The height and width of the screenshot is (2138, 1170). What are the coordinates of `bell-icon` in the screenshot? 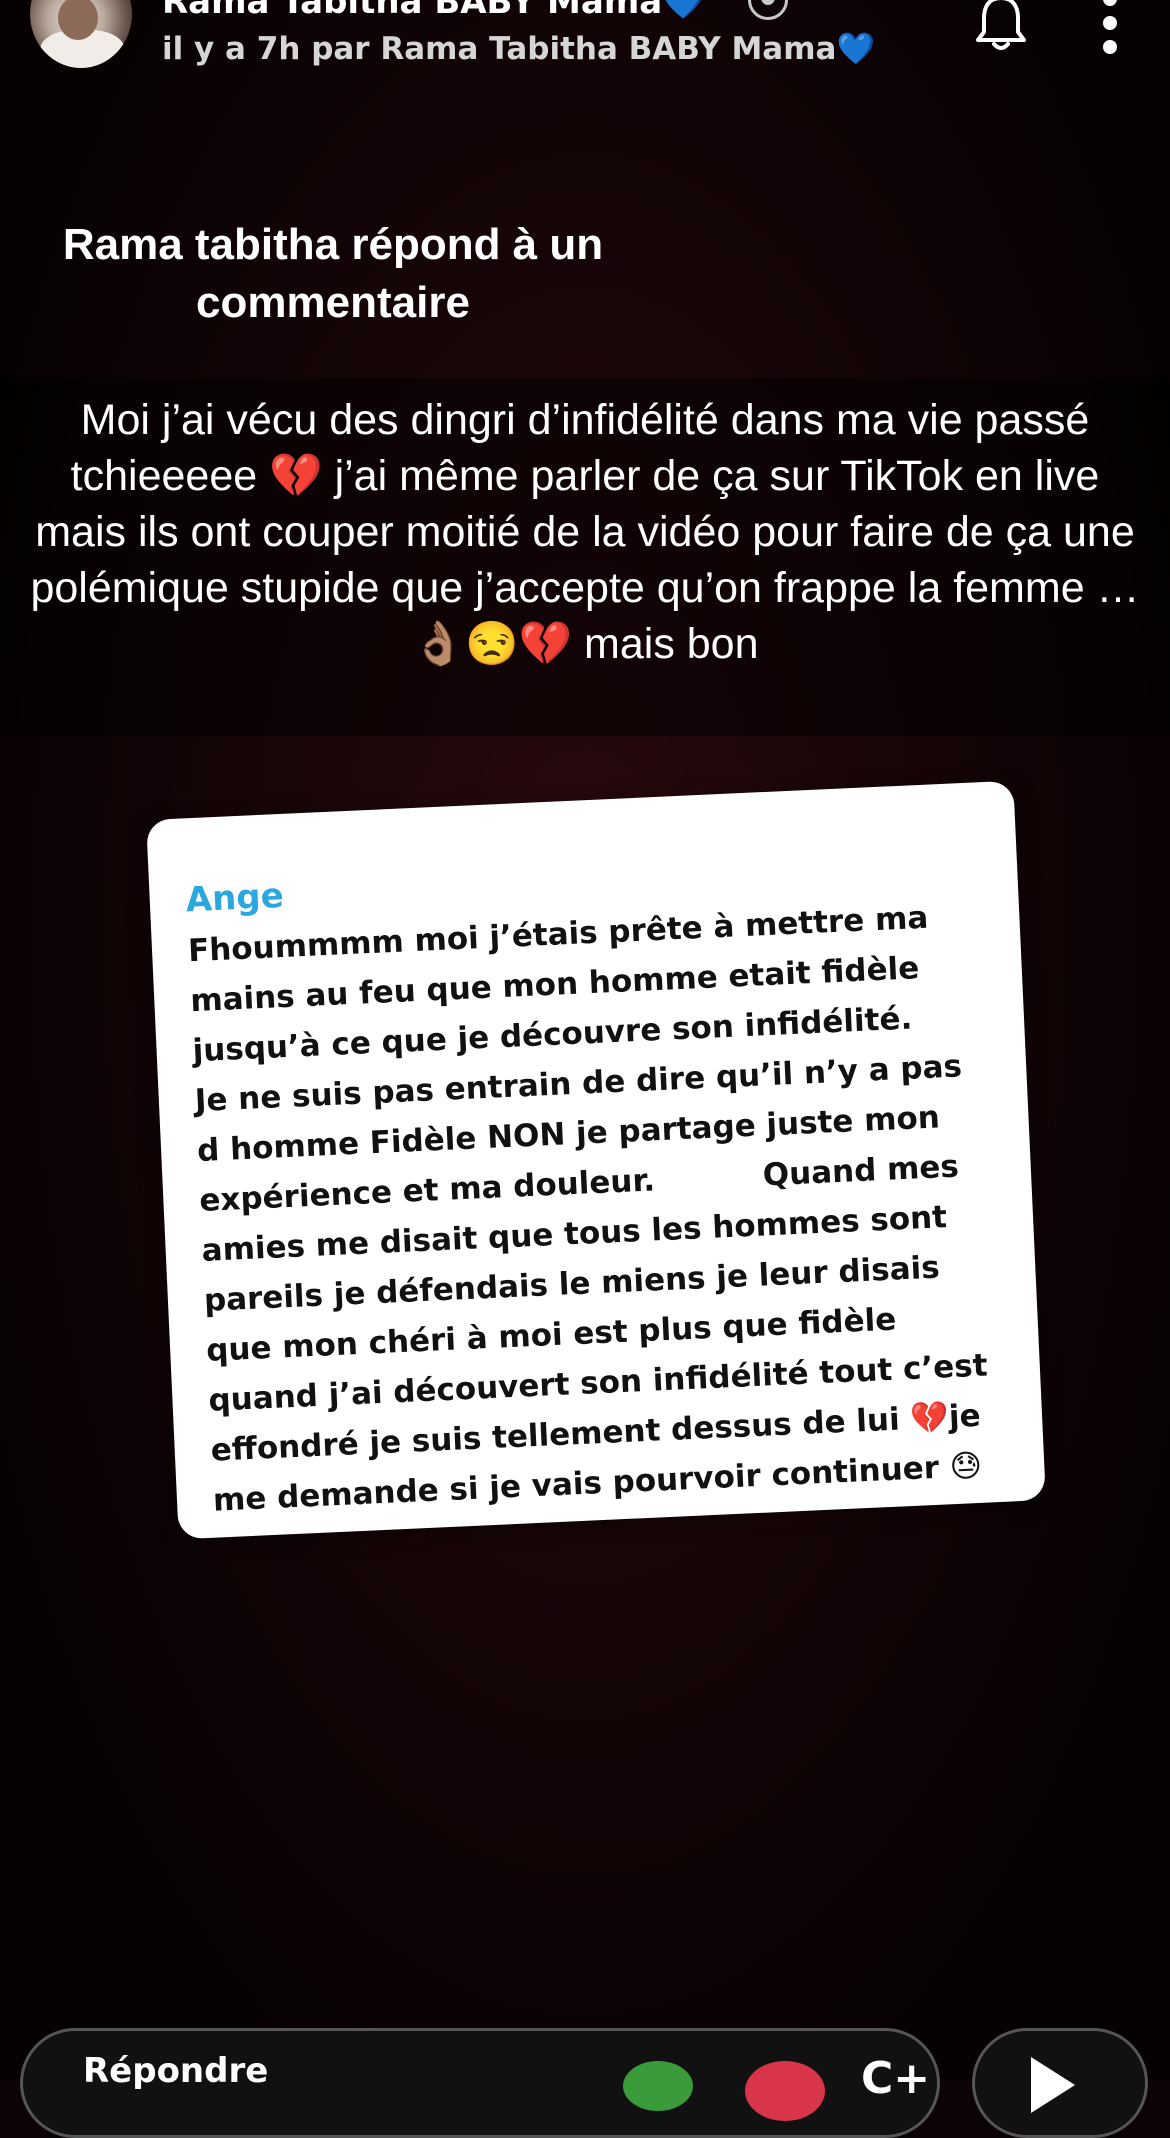 It's located at (1001, 27).